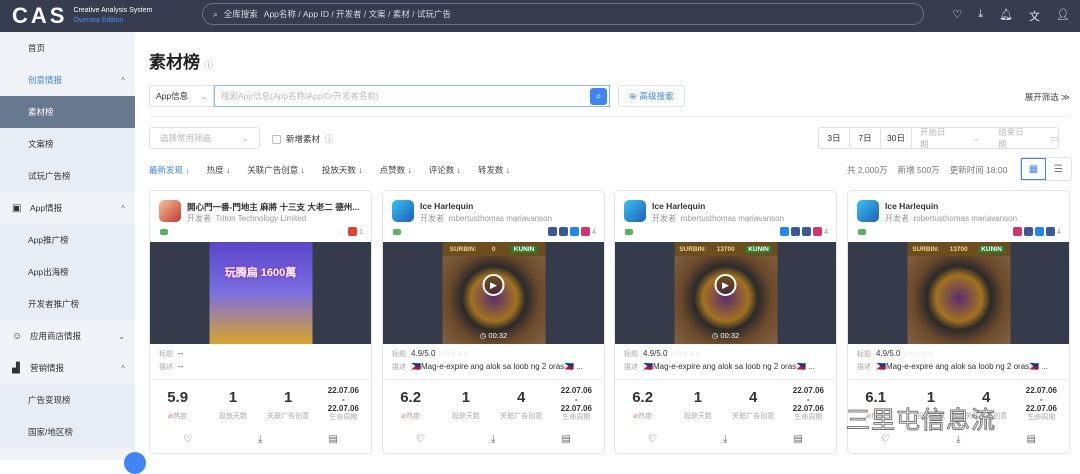 This screenshot has height=474, width=1080. I want to click on sidebar-item: 文案榜, so click(67, 144).